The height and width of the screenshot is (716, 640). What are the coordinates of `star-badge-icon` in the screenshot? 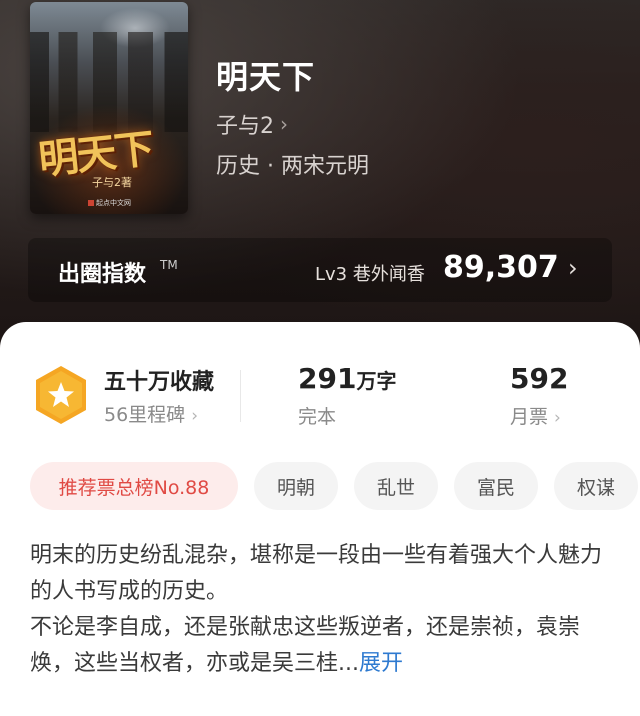 It's located at (61, 395).